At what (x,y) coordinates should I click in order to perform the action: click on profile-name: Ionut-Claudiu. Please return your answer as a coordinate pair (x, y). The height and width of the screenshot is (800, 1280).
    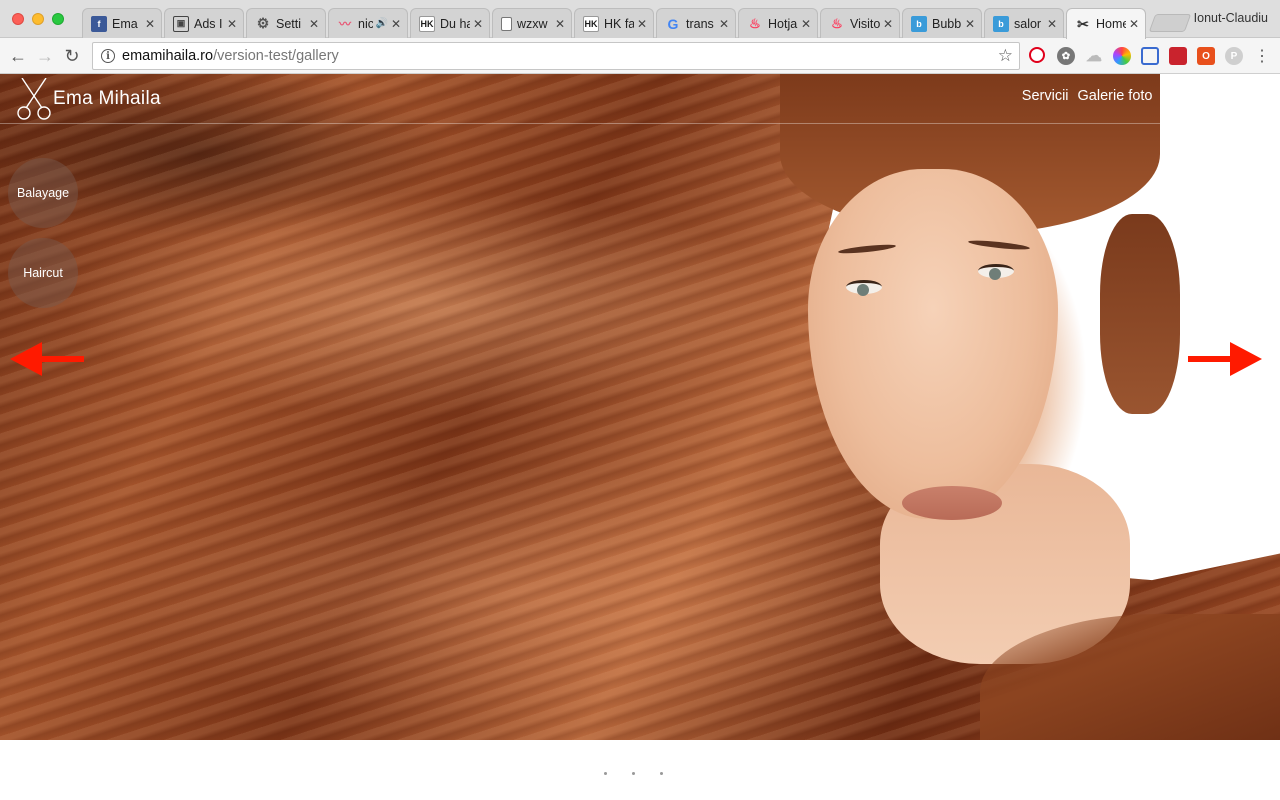
    Looking at the image, I should click on (1231, 18).